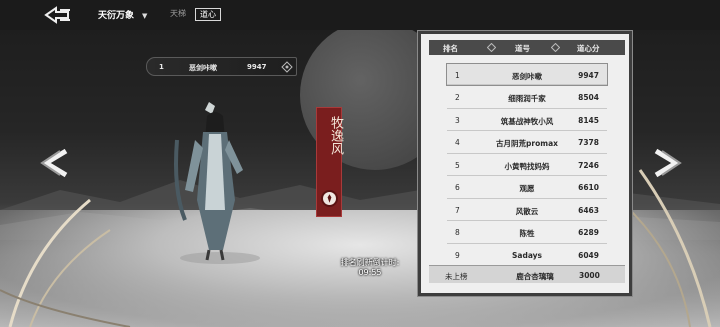  What do you see at coordinates (588, 75) in the screenshot?
I see `row-score: 9947` at bounding box center [588, 75].